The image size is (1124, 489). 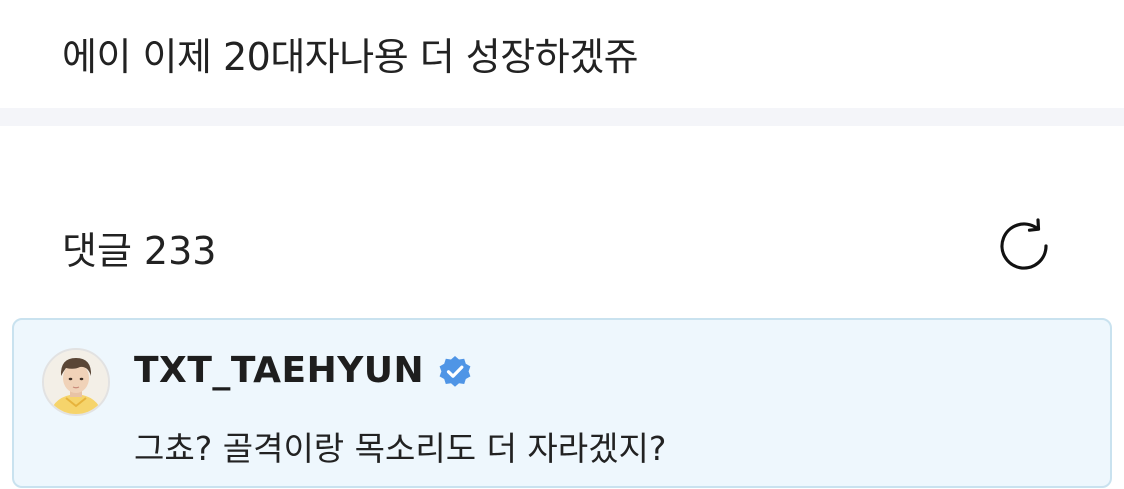 I want to click on section-divider, so click(x=562, y=117).